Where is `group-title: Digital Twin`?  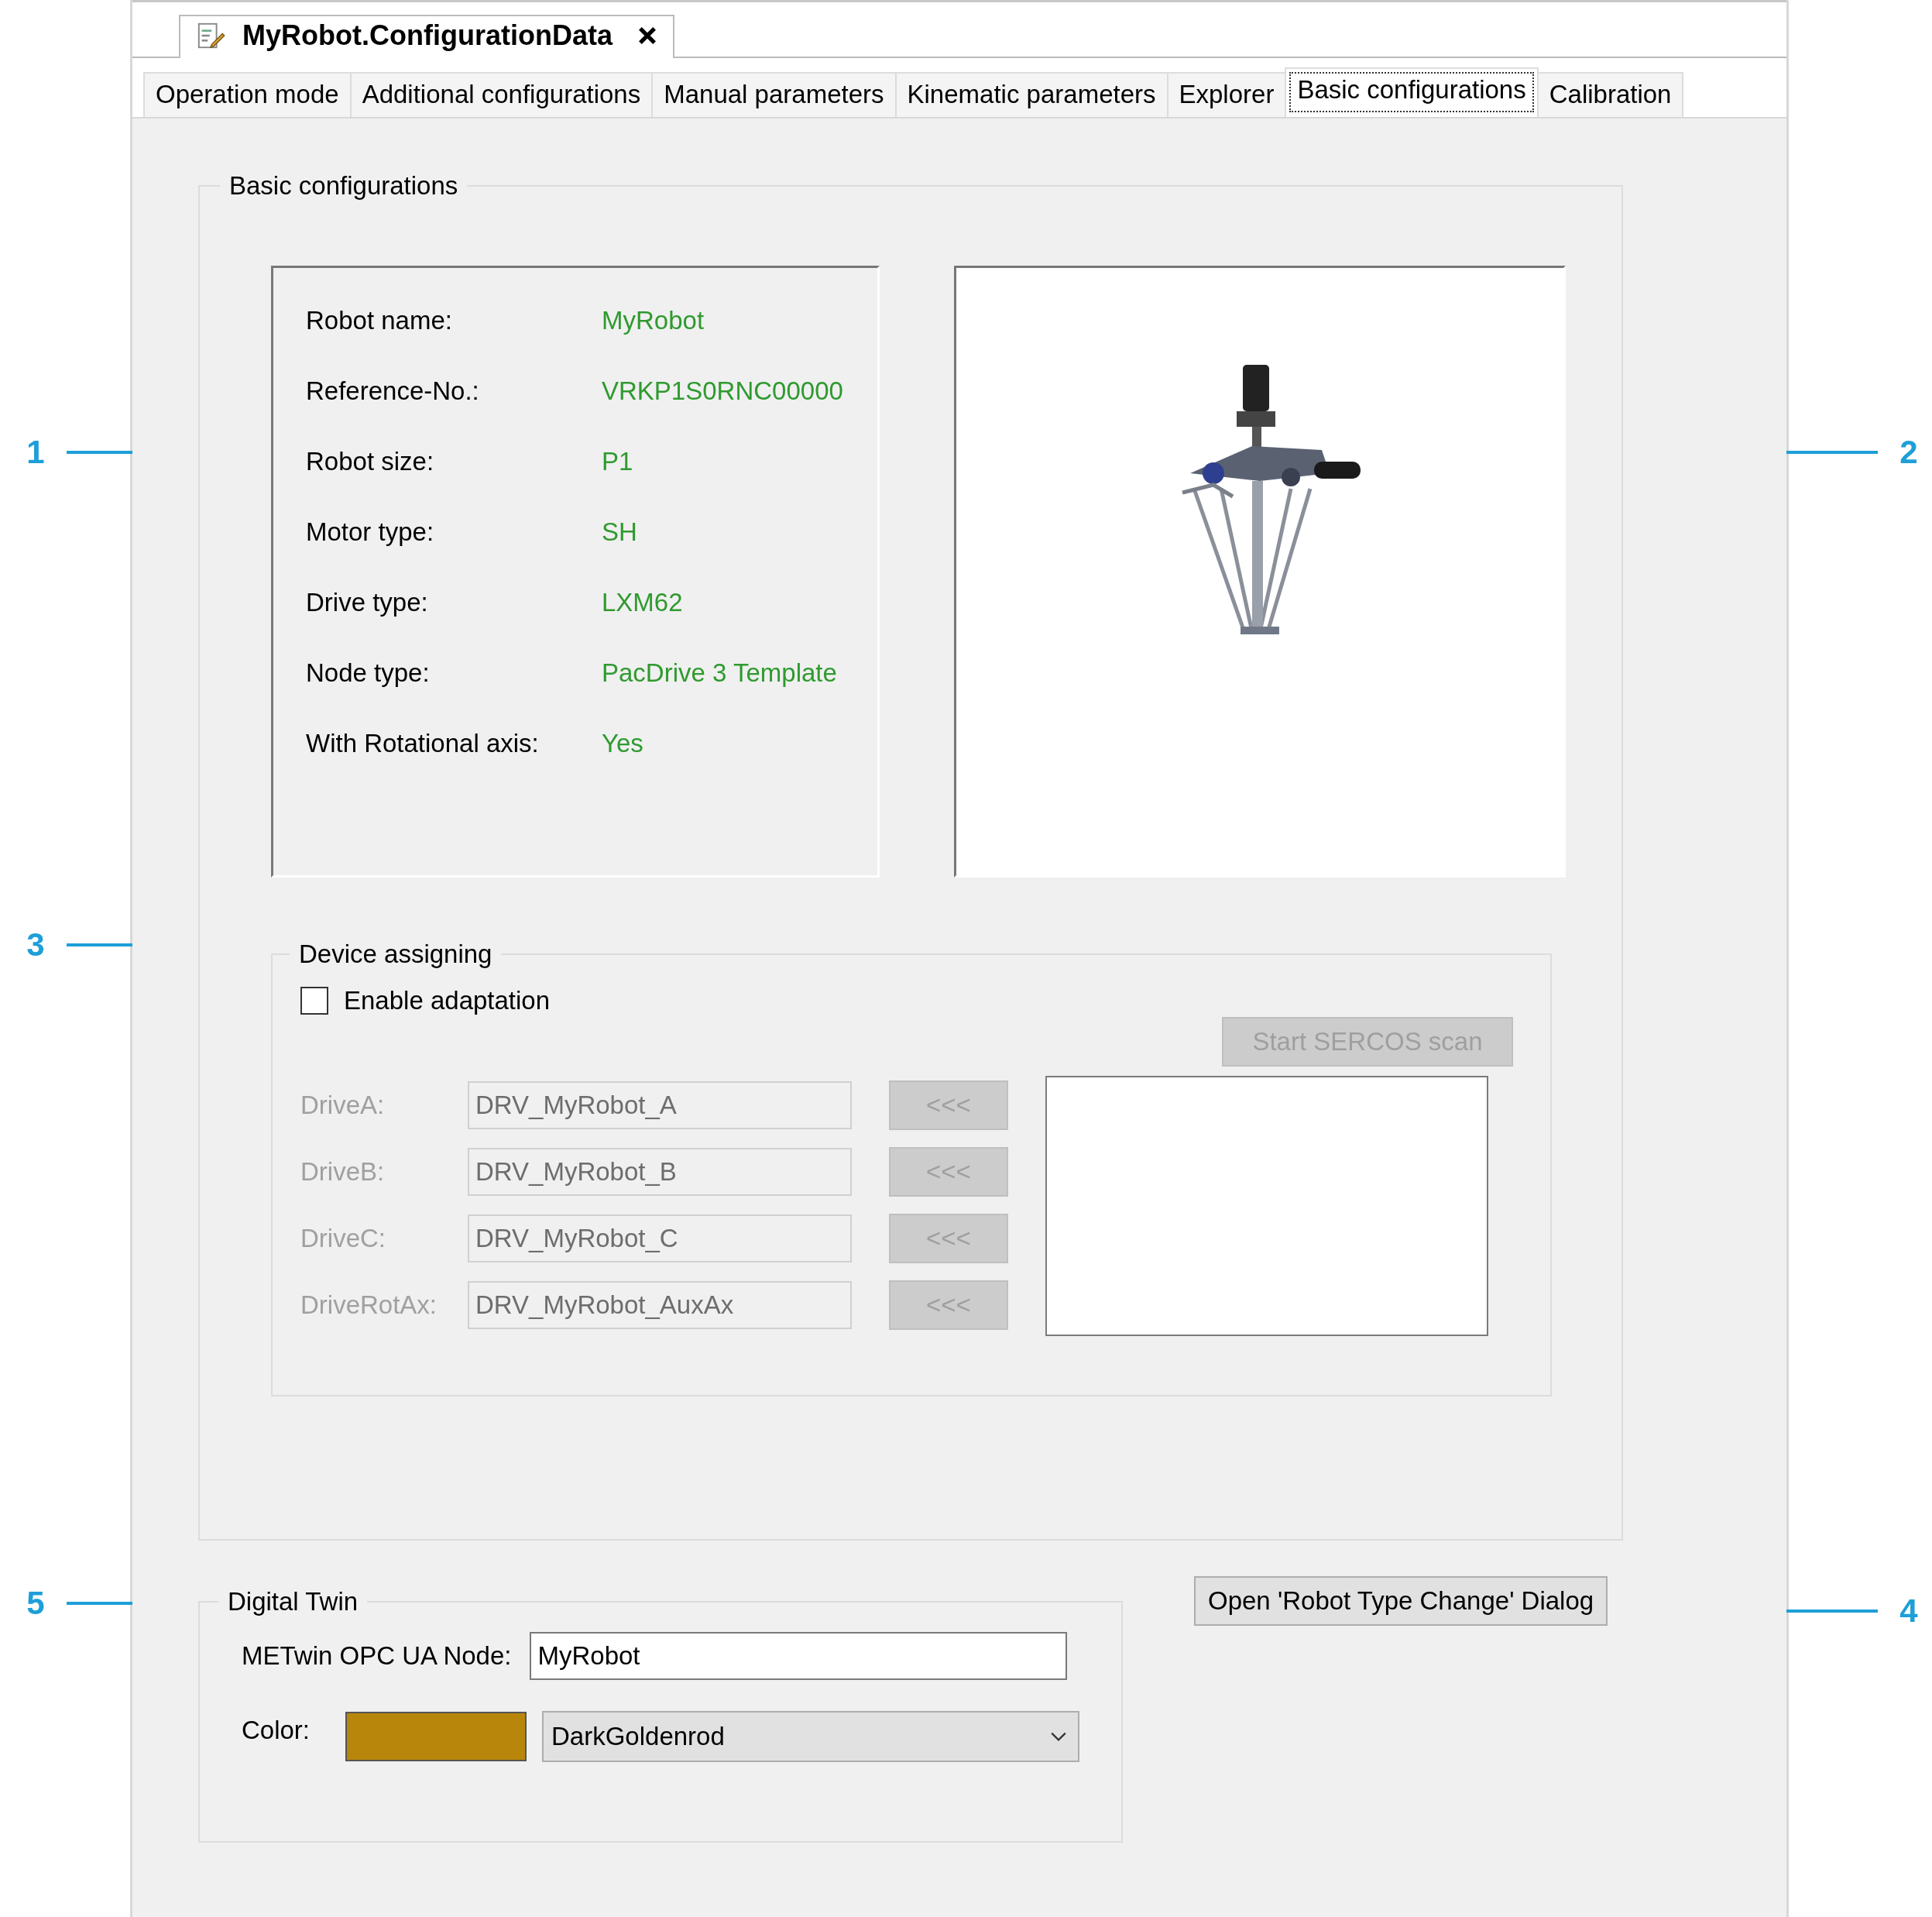
group-title: Digital Twin is located at coordinates (293, 1601).